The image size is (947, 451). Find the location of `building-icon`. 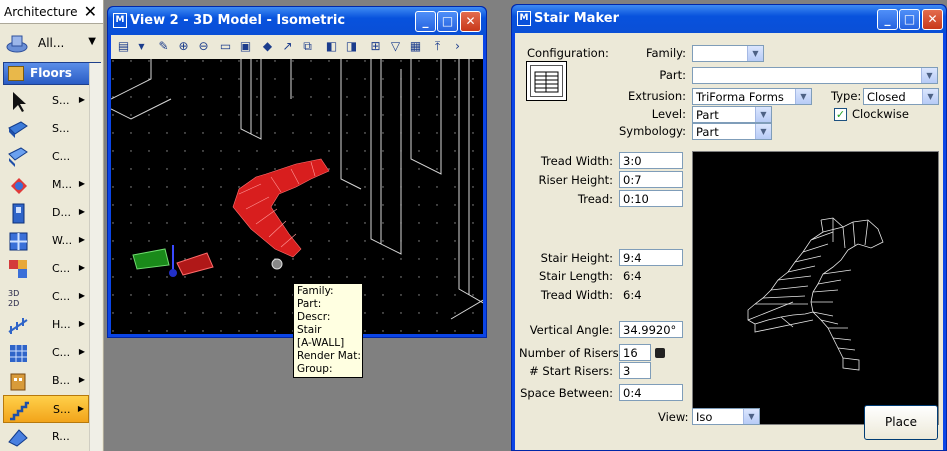

building-icon is located at coordinates (18, 382).